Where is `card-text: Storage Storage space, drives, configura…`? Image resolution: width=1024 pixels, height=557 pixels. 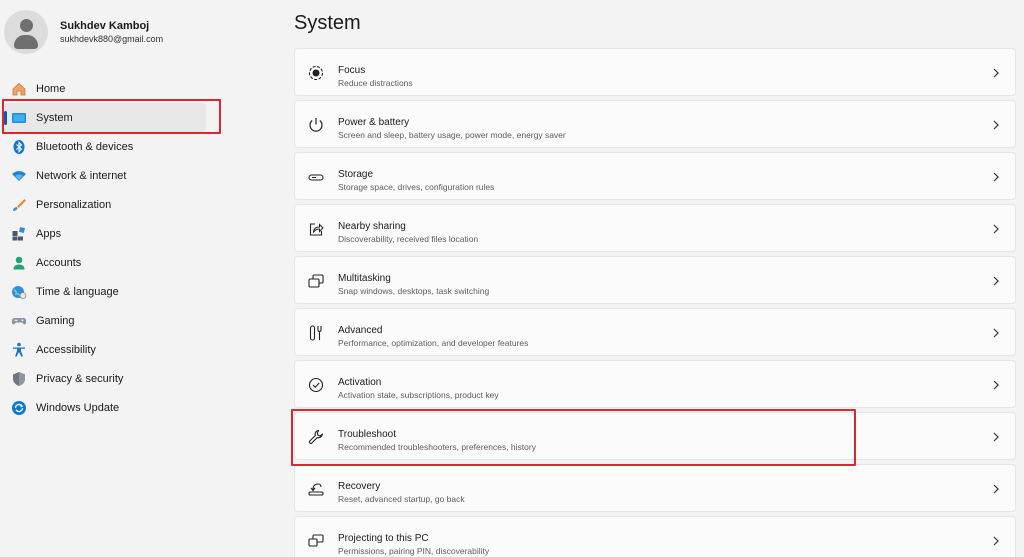
card-text: Storage Storage space, drives, configura… is located at coordinates (416, 181).